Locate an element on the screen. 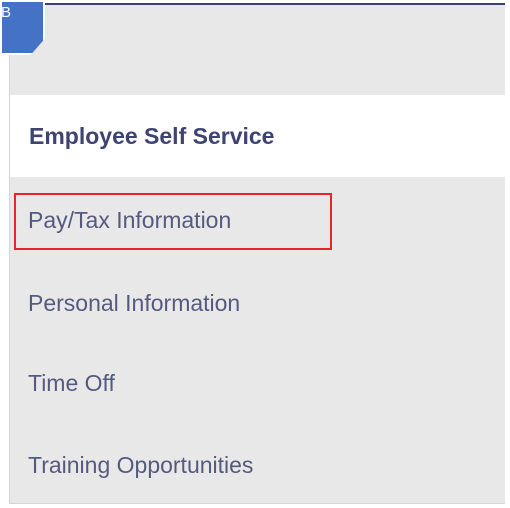  menu-item-personal-information: Personal Information is located at coordinates (134, 303).